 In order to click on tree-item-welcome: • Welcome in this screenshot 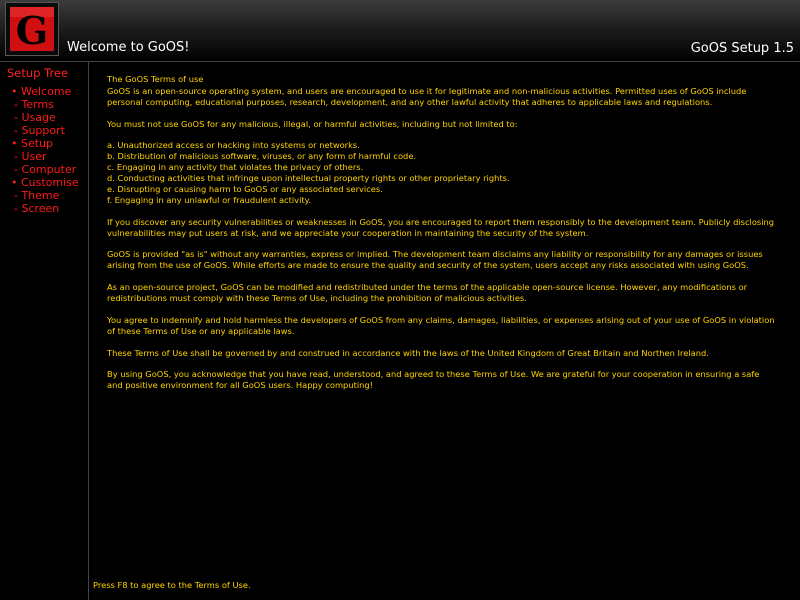, I will do `click(45, 91)`.